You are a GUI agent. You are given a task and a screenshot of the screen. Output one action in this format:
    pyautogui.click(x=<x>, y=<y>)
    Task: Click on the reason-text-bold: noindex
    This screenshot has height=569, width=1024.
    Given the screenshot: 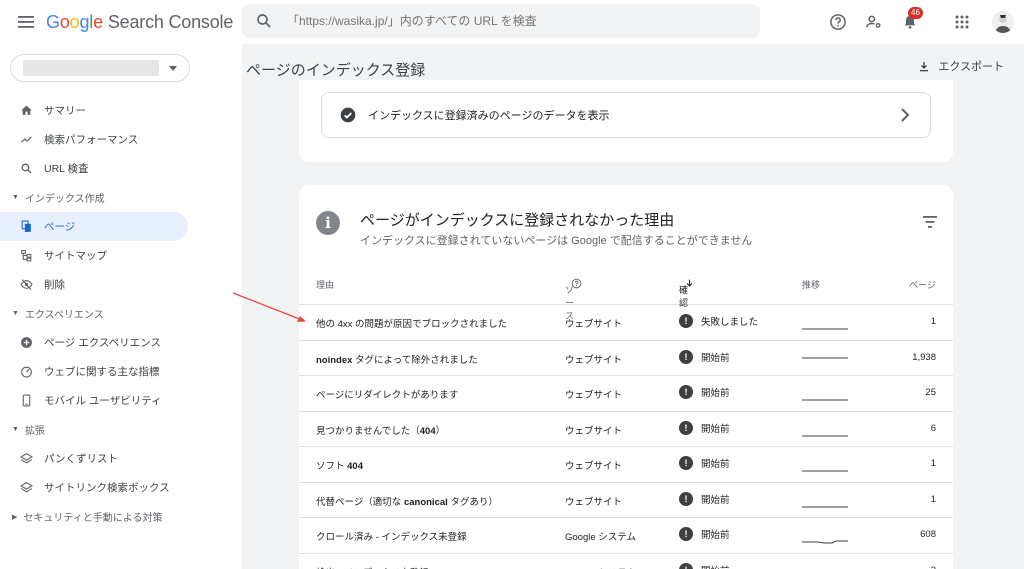 What is the action you would take?
    pyautogui.click(x=334, y=360)
    